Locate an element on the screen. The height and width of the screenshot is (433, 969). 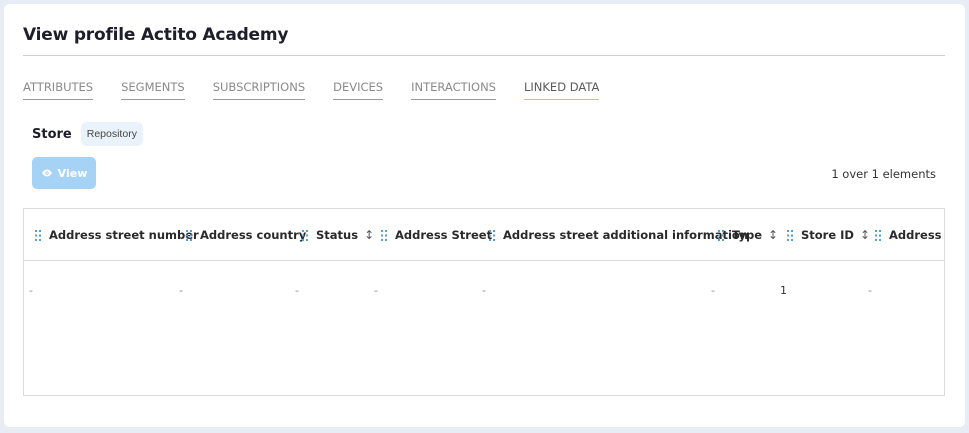
column-label: Status is located at coordinates (337, 235).